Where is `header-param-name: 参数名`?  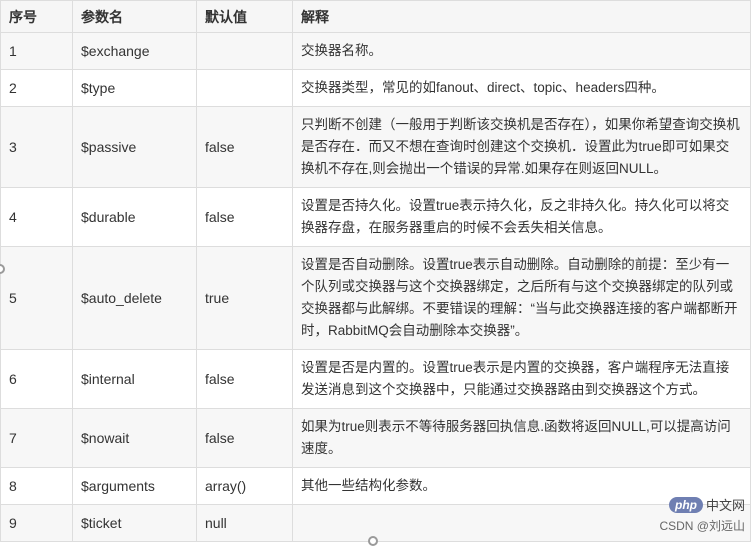
header-param-name: 参数名 is located at coordinates (134, 16).